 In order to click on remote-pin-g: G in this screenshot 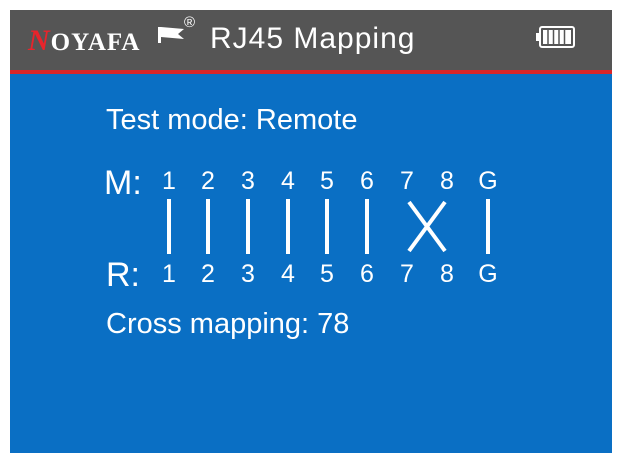, I will do `click(488, 274)`.